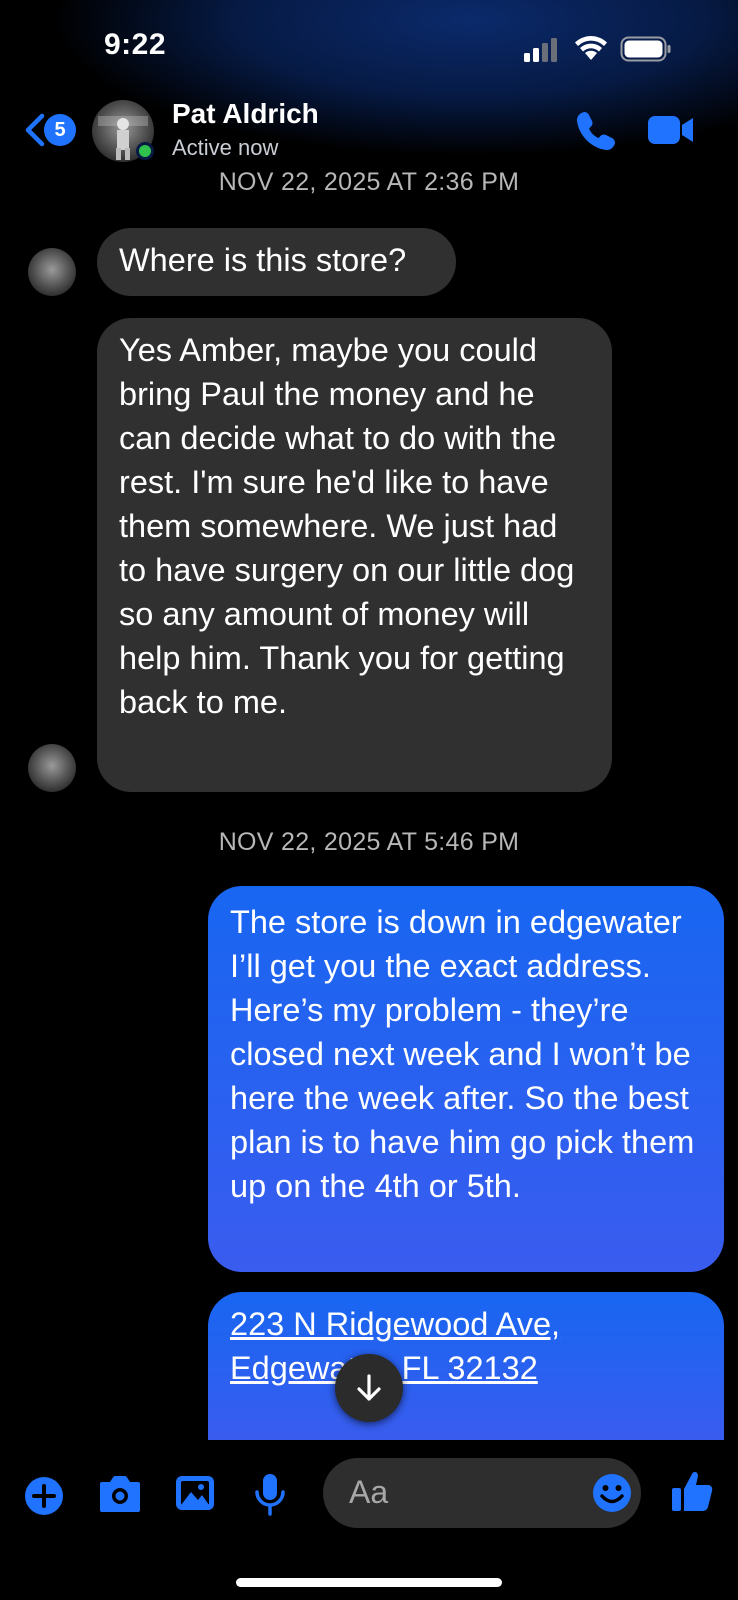 The width and height of the screenshot is (738, 1600). Describe the element at coordinates (225, 147) in the screenshot. I see `presence-status: Active now` at that location.